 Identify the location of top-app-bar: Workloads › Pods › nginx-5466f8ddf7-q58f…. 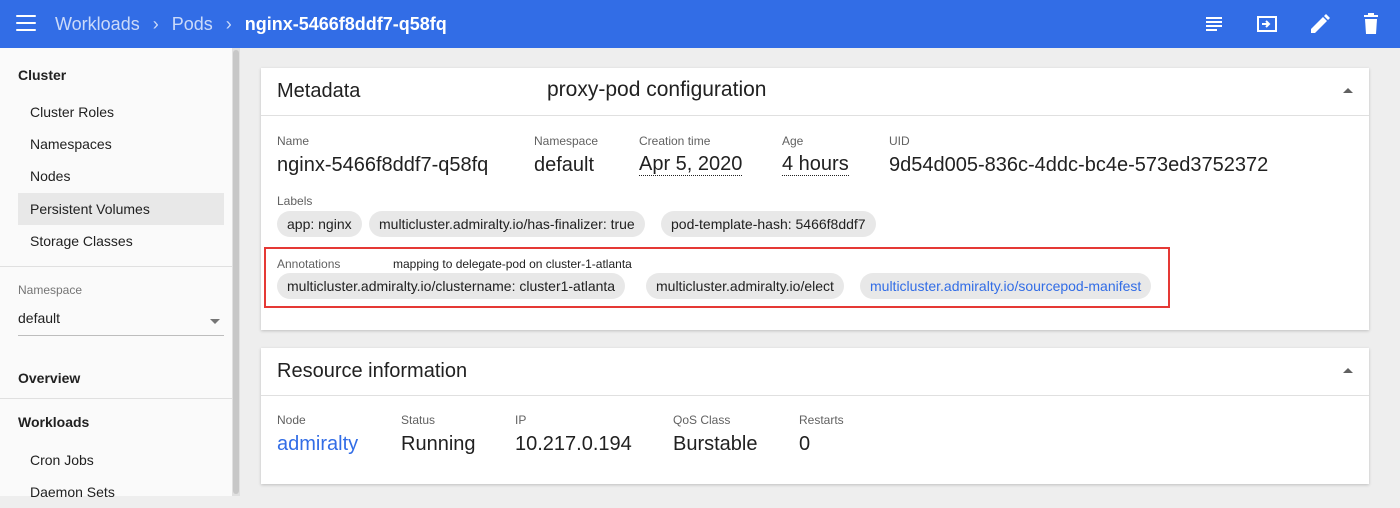
(700, 24).